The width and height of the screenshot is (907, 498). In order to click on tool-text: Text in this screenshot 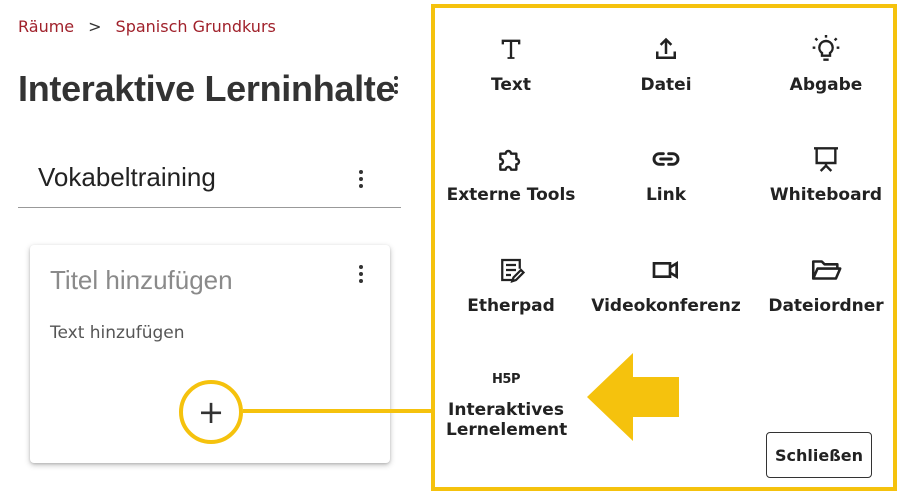, I will do `click(511, 63)`.